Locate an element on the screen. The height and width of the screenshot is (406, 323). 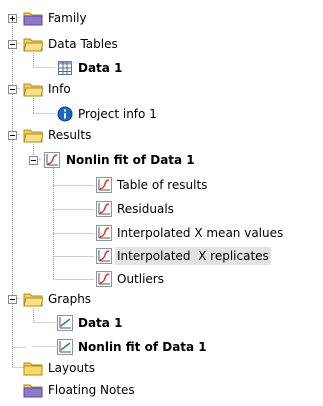
tree-item-label: Family is located at coordinates (67, 18).